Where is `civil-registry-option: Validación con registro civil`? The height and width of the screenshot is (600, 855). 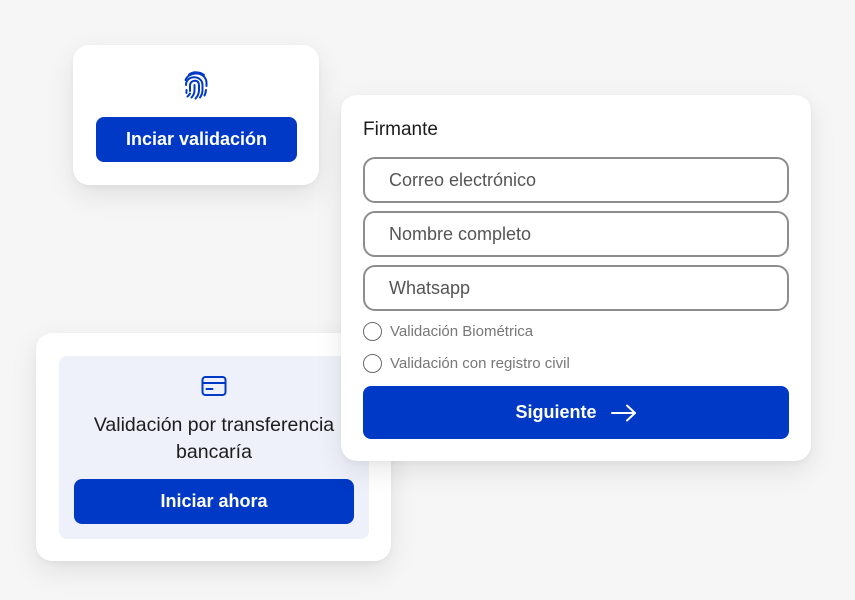 civil-registry-option: Validación con registro civil is located at coordinates (466, 363).